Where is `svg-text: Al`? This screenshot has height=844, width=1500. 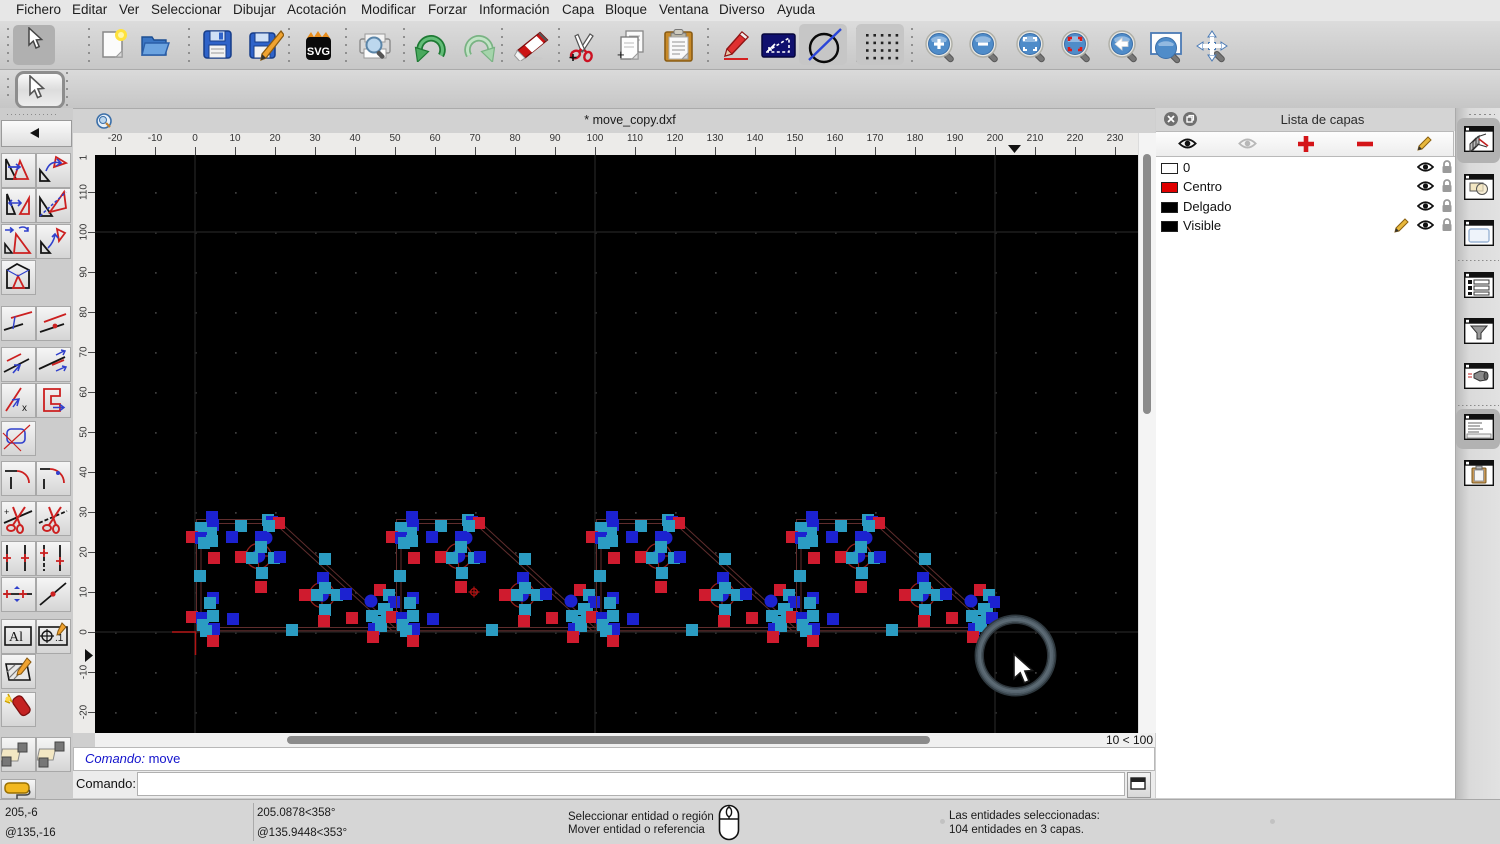
svg-text: Al is located at coordinates (16, 637).